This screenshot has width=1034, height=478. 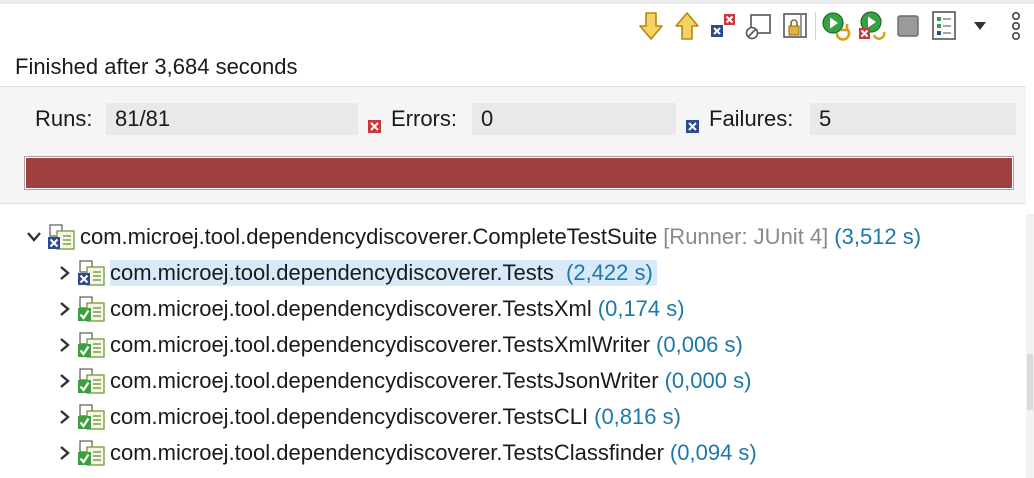 What do you see at coordinates (878, 236) in the screenshot?
I see `elapsed-time: (3,512 s)` at bounding box center [878, 236].